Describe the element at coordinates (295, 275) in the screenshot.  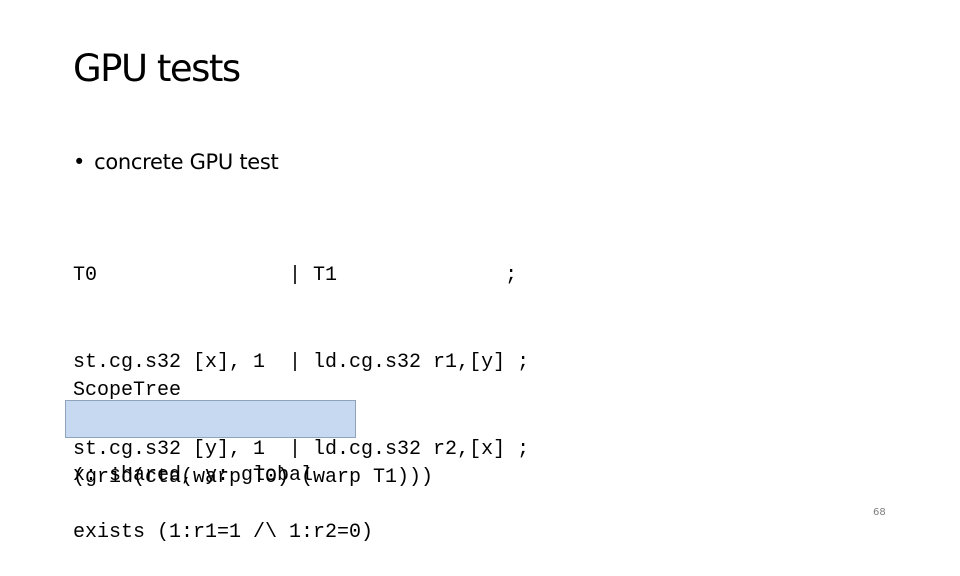
I see `code-line-threads: T0 | T1 ;` at that location.